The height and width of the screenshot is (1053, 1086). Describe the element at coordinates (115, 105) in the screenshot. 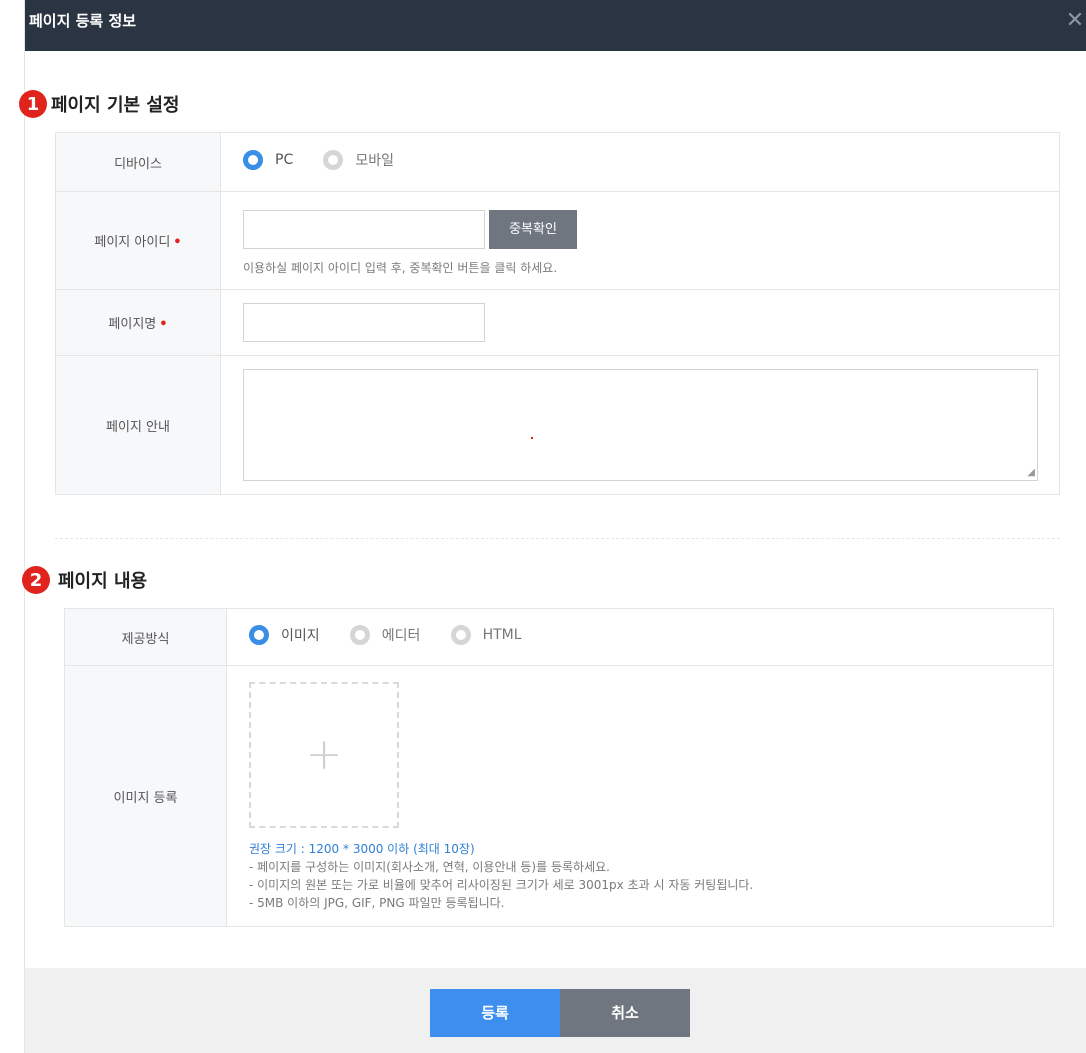

I see `section-title: 페이지 기본 설정` at that location.